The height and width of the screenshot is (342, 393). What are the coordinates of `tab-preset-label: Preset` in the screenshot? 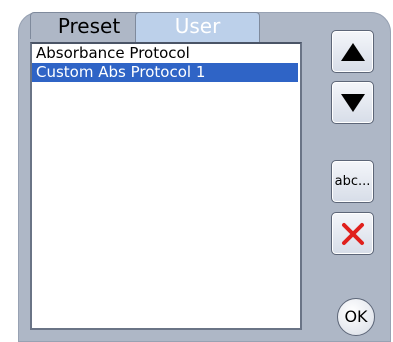 It's located at (89, 26).